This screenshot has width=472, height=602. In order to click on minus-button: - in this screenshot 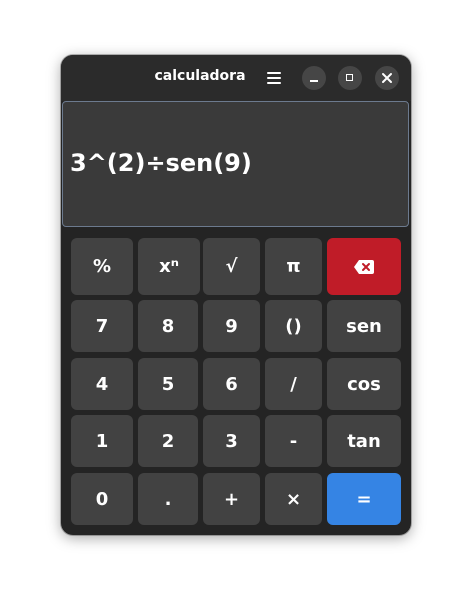, I will do `click(293, 441)`.